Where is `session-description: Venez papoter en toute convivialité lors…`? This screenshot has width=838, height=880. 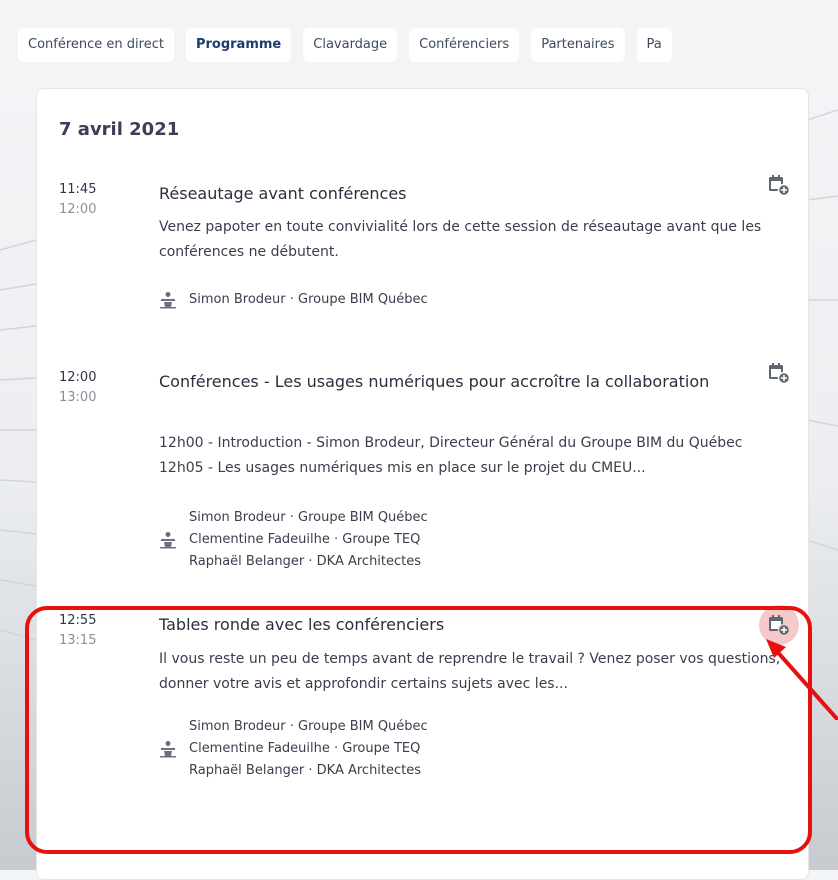 session-description: Venez papoter en toute convivialité lors… is located at coordinates (460, 239).